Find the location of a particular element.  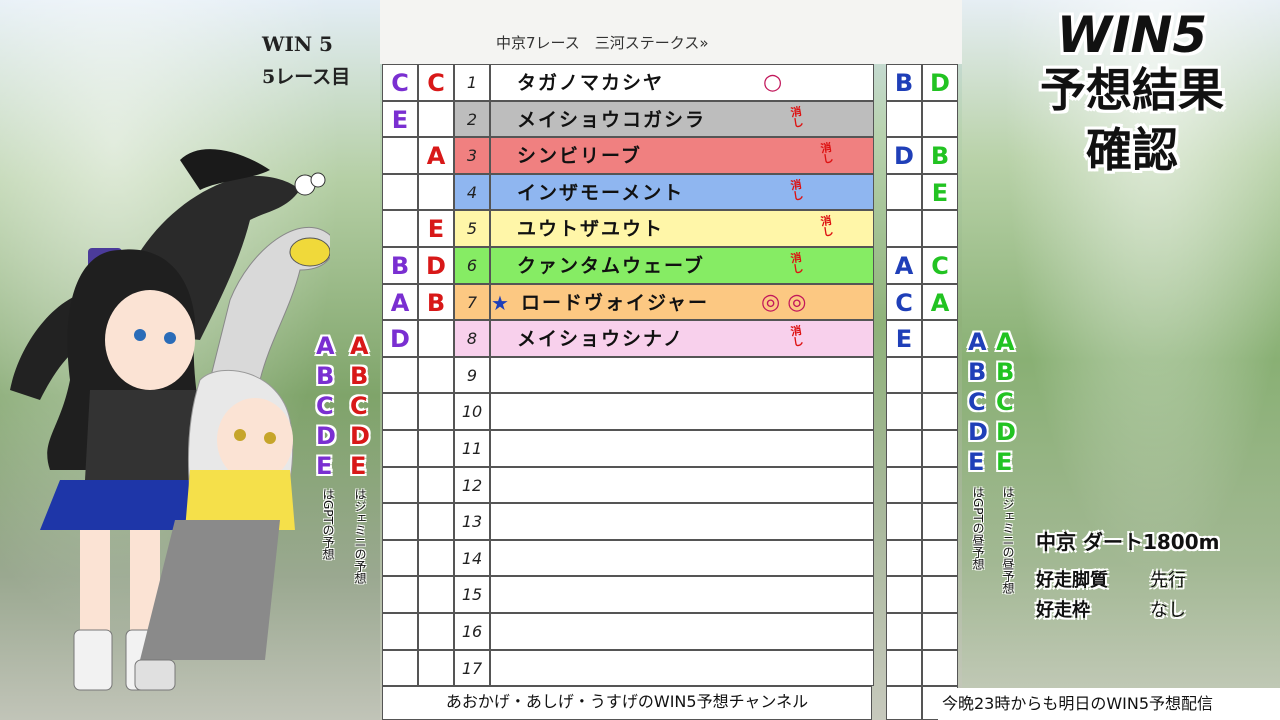

horse-number: 3 is located at coordinates (472, 155).